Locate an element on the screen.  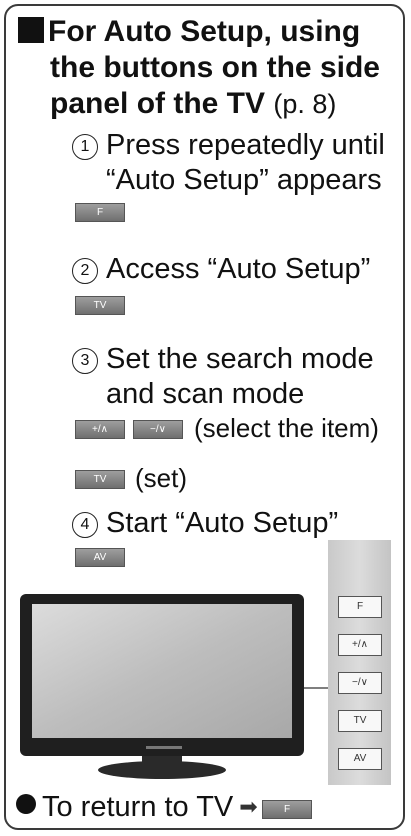
step-4-line-1: Start “Auto Setup” is located at coordinates (222, 523).